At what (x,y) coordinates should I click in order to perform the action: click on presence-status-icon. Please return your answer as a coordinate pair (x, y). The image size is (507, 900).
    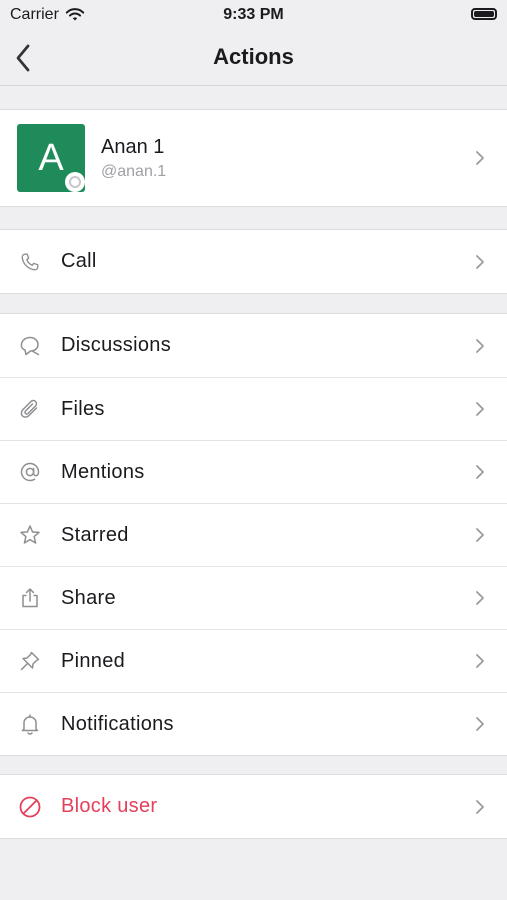
    Looking at the image, I should click on (75, 182).